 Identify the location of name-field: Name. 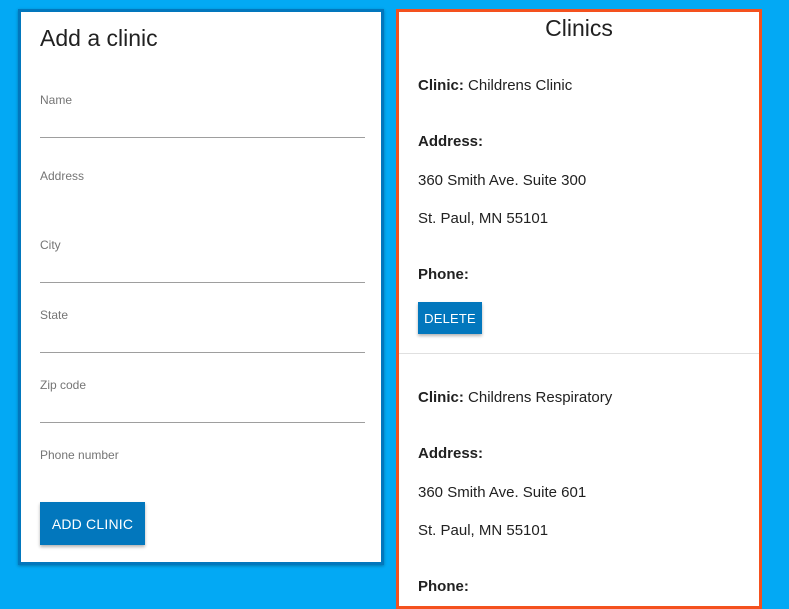
(202, 115).